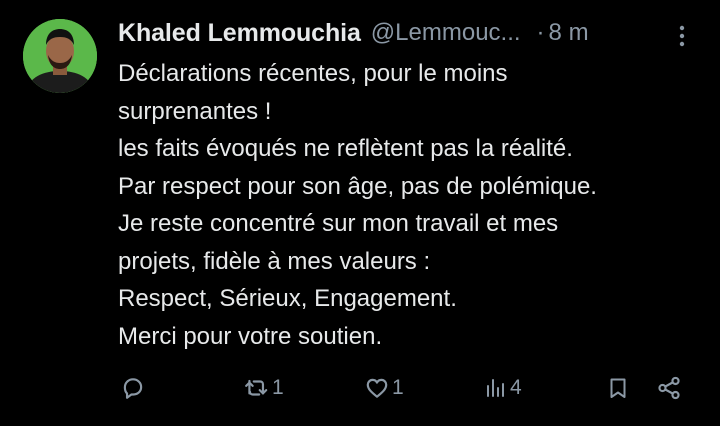 Image resolution: width=720 pixels, height=426 pixels. Describe the element at coordinates (313, 73) in the screenshot. I see `tweet-line: Déclarations récentes, pour le moins` at that location.